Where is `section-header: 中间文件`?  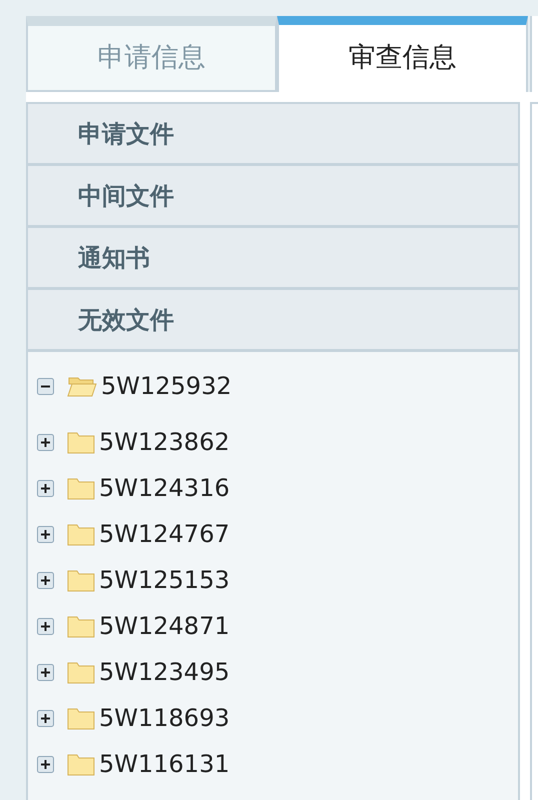
section-header: 中间文件 is located at coordinates (273, 197).